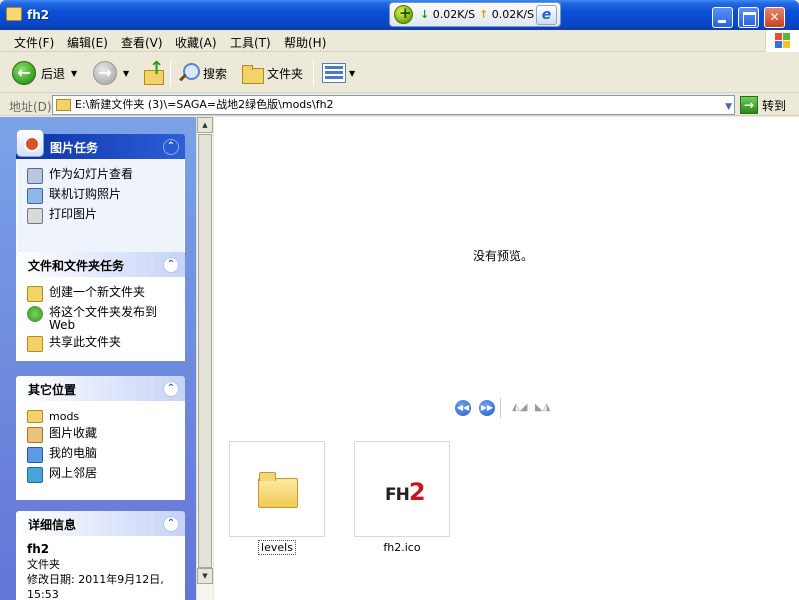 The image size is (799, 600). I want to click on ie-icon: e, so click(546, 15).